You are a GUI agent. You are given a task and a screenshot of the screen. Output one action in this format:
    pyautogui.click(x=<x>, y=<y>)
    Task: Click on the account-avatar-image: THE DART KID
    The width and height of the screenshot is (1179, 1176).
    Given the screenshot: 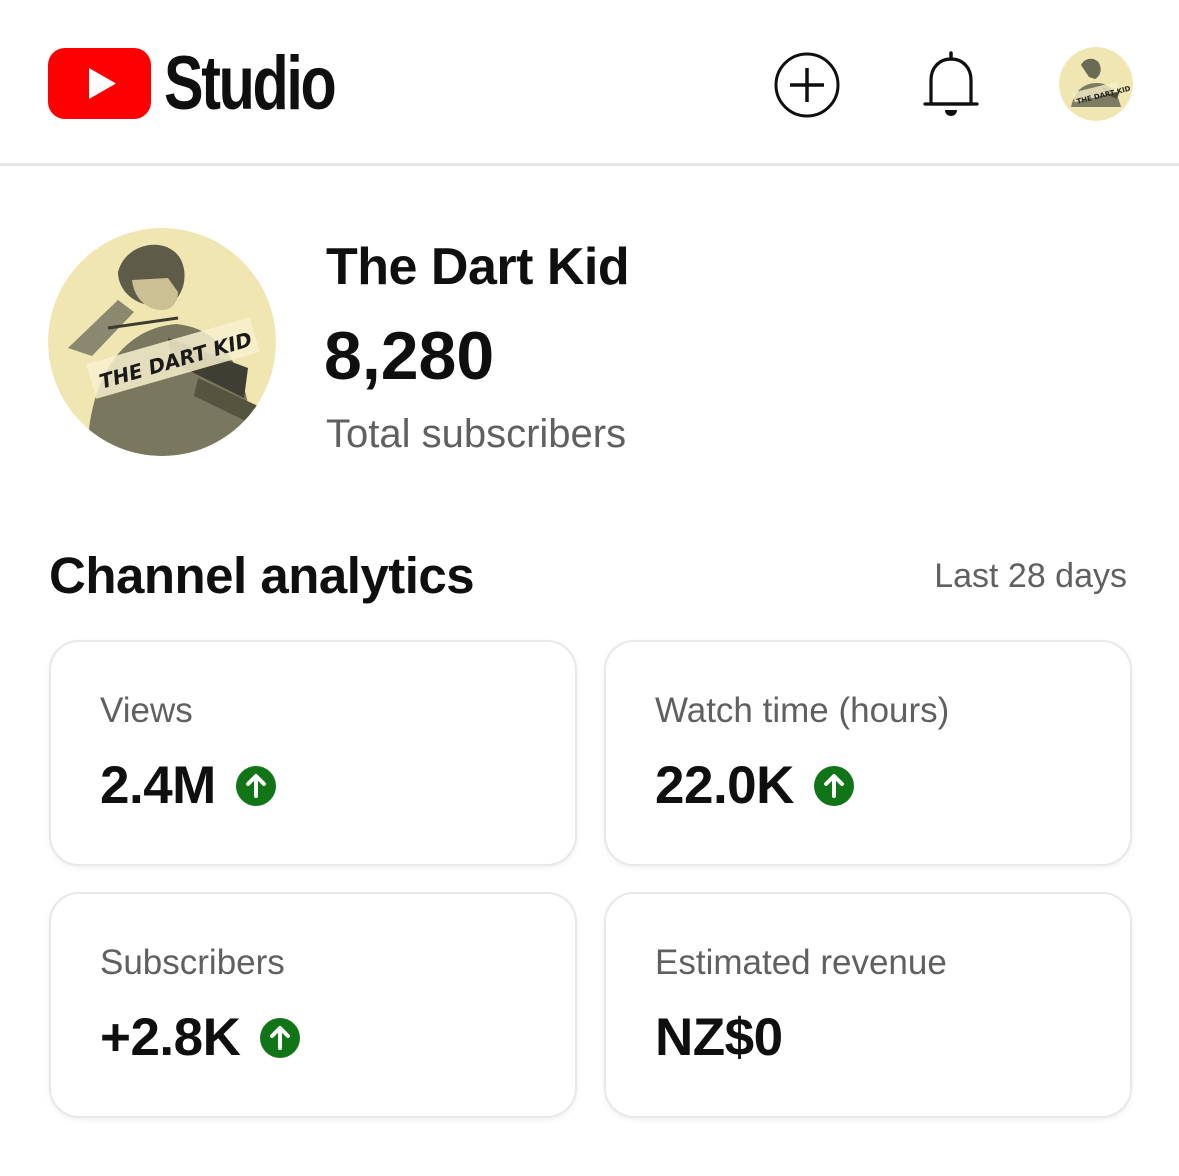 What is the action you would take?
    pyautogui.click(x=1096, y=84)
    